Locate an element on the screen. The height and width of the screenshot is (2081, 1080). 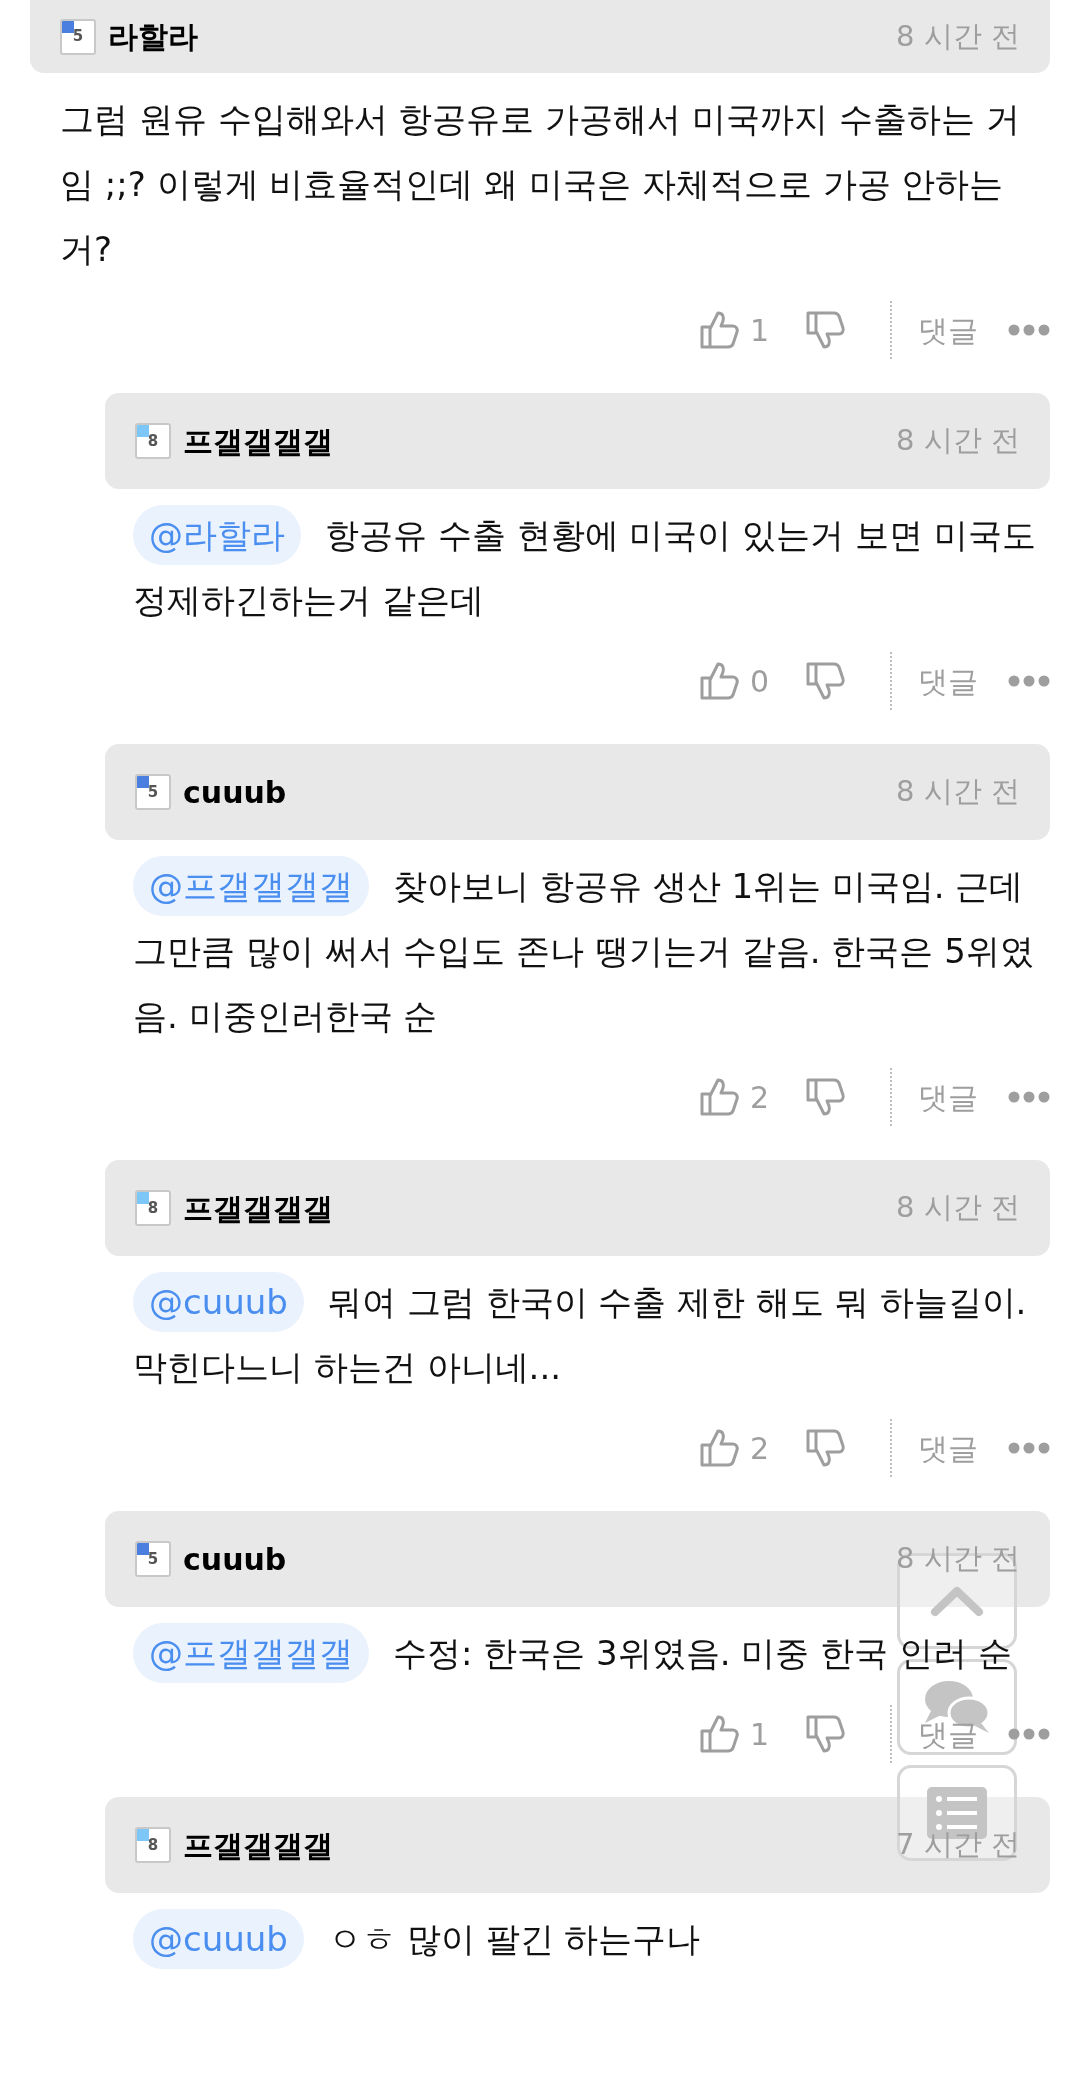
list-button is located at coordinates (957, 1813).